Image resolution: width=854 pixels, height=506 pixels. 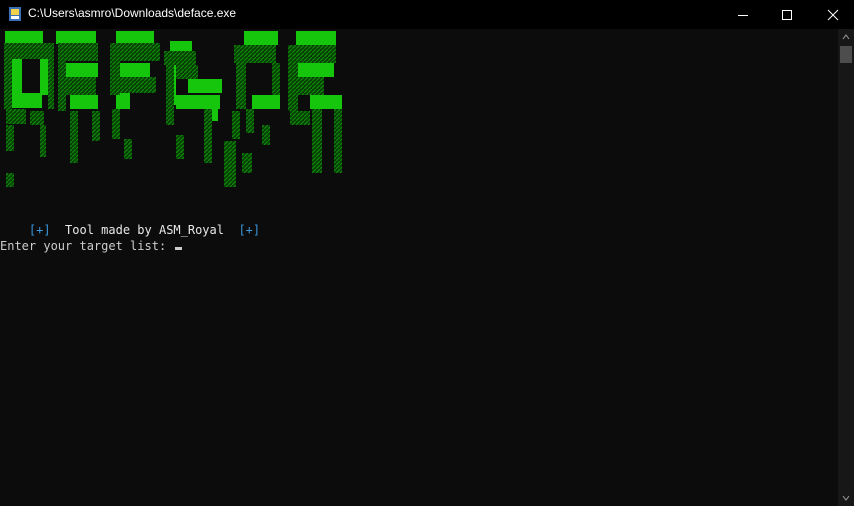 What do you see at coordinates (427, 14) in the screenshot?
I see `title-bar: C:\Users\asmro\Downloads\deface.exe` at bounding box center [427, 14].